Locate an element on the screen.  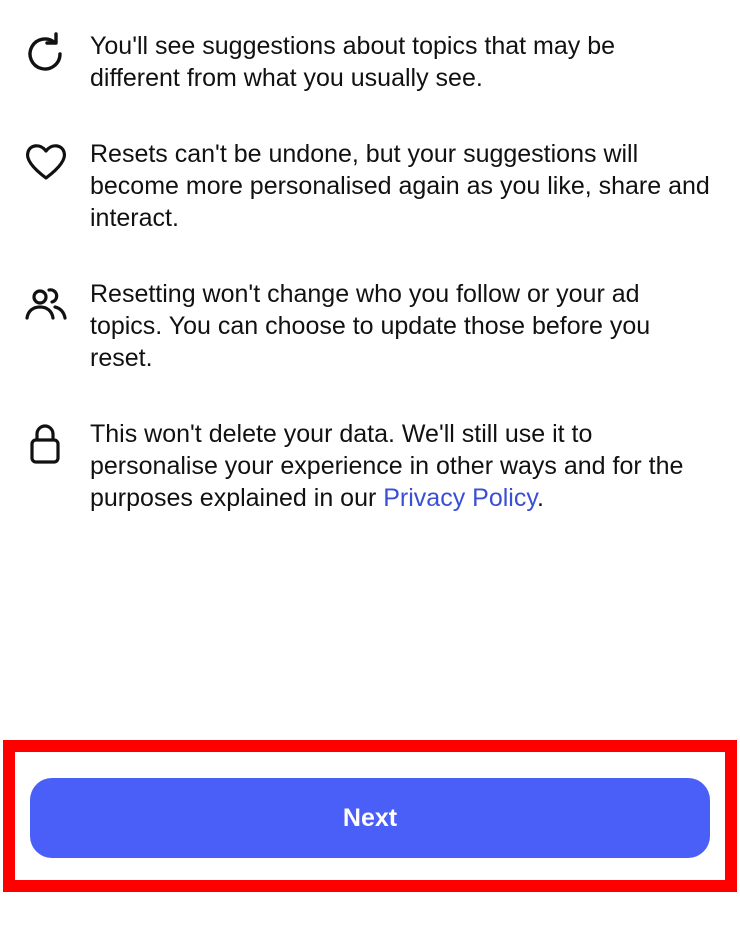
info-text-lock-suffix: . is located at coordinates (540, 498).